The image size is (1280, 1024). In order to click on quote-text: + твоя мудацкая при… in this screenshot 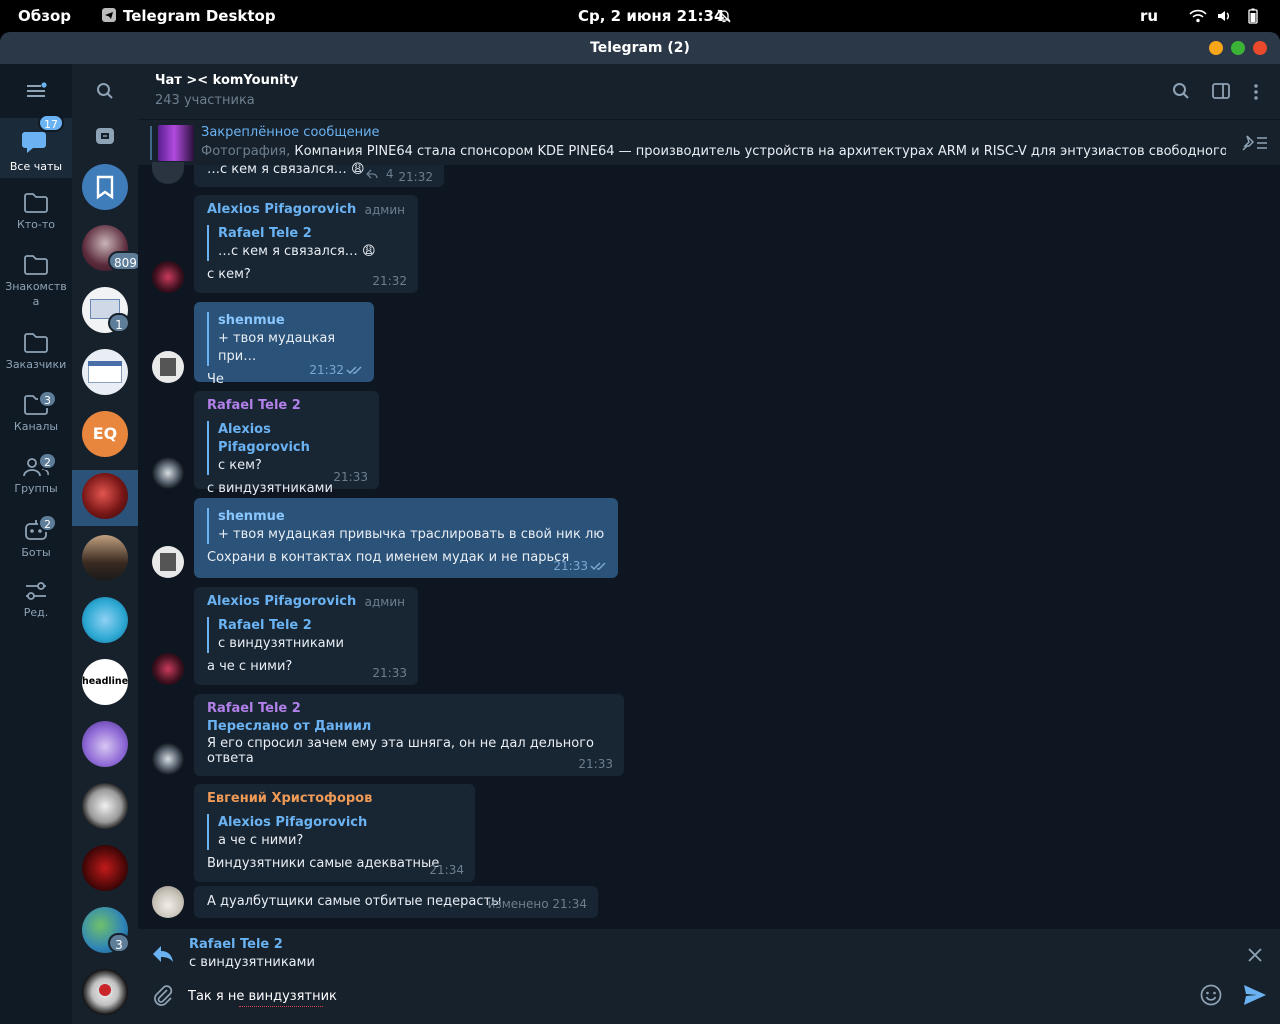, I will do `click(277, 347)`.